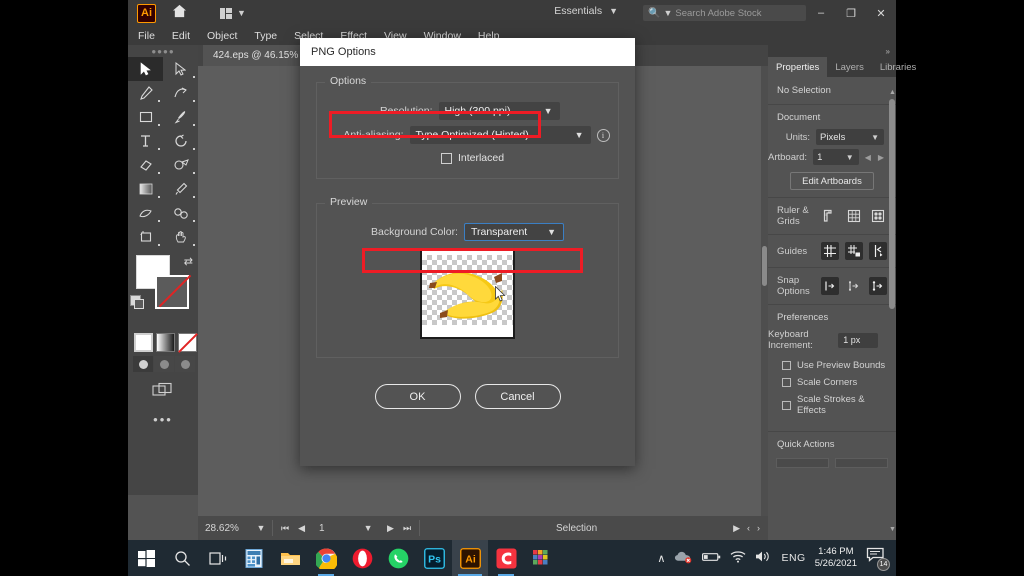 The image size is (1024, 576). I want to click on tools-panel-grip: ●●●●, so click(163, 51).